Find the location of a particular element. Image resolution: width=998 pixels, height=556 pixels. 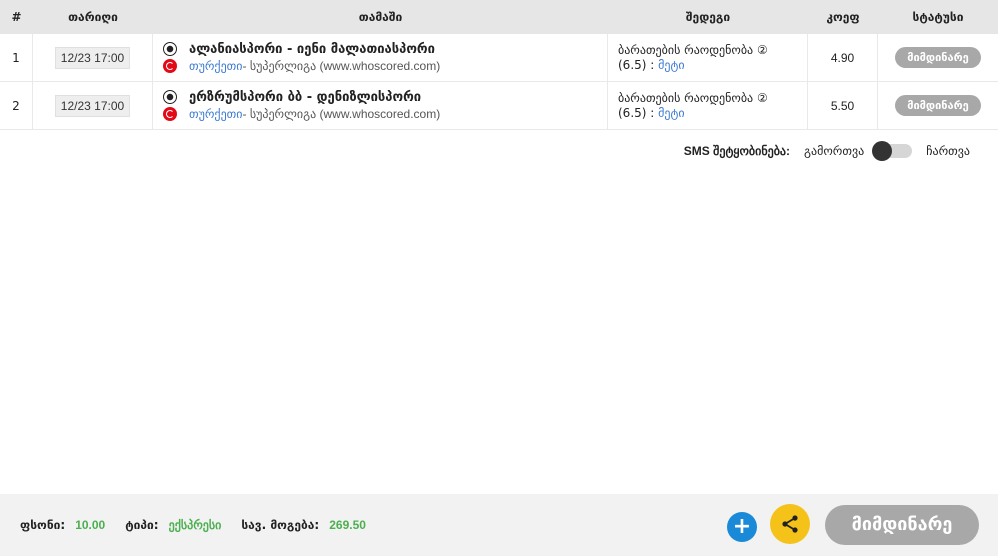

row-index: 2 is located at coordinates (16, 105).